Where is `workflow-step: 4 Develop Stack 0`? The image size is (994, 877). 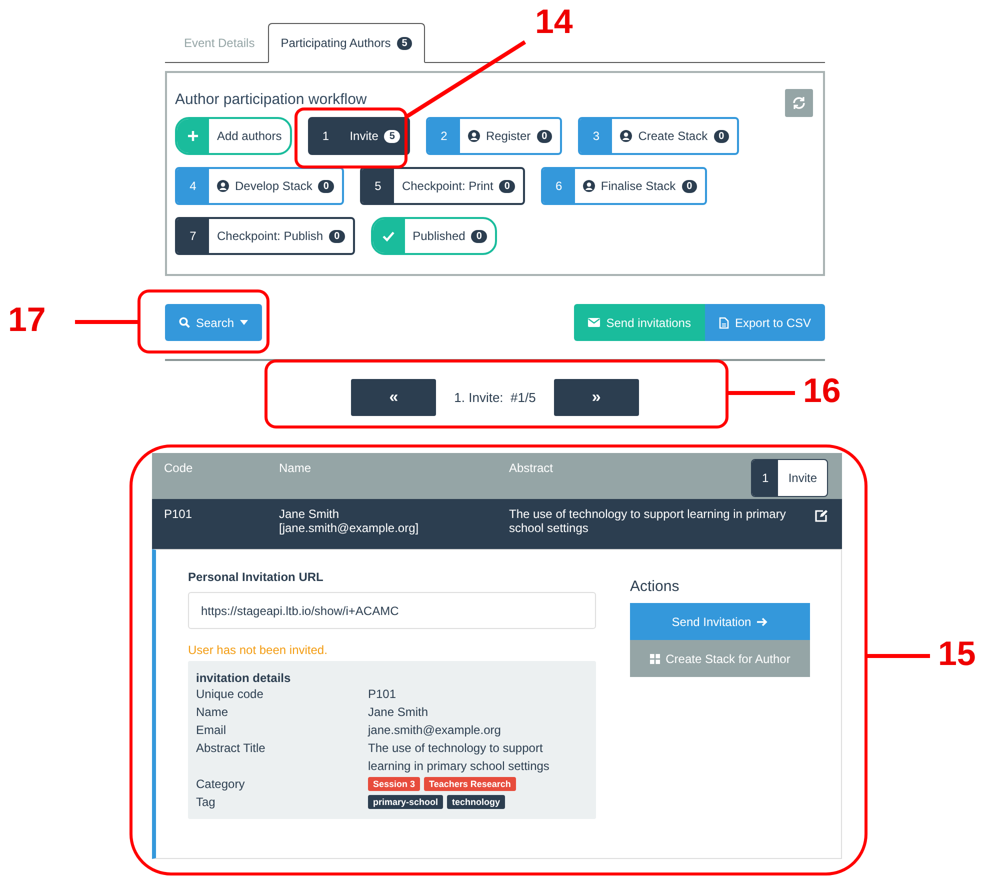 workflow-step: 4 Develop Stack 0 is located at coordinates (259, 186).